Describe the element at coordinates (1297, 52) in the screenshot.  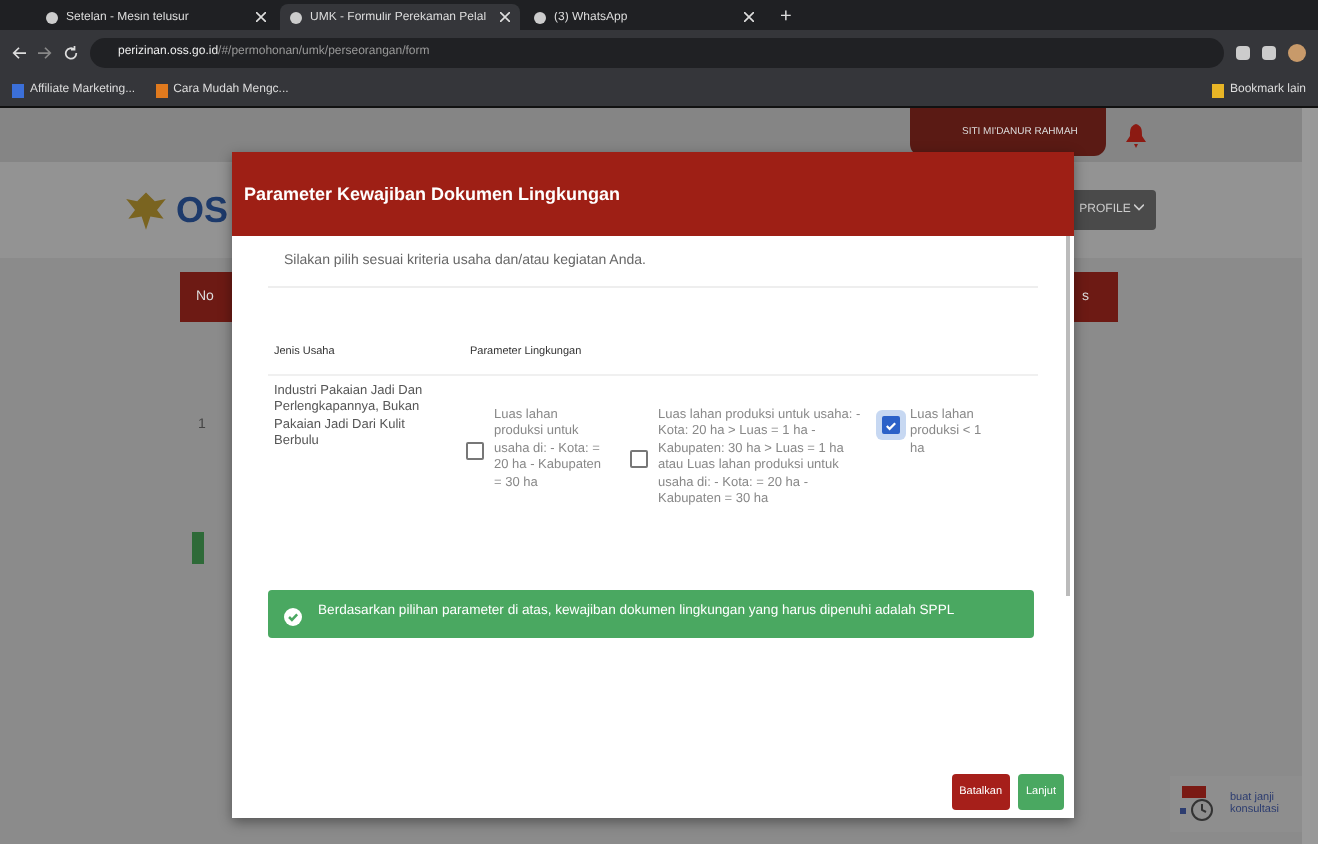
I see `profile-avatar-icon` at that location.